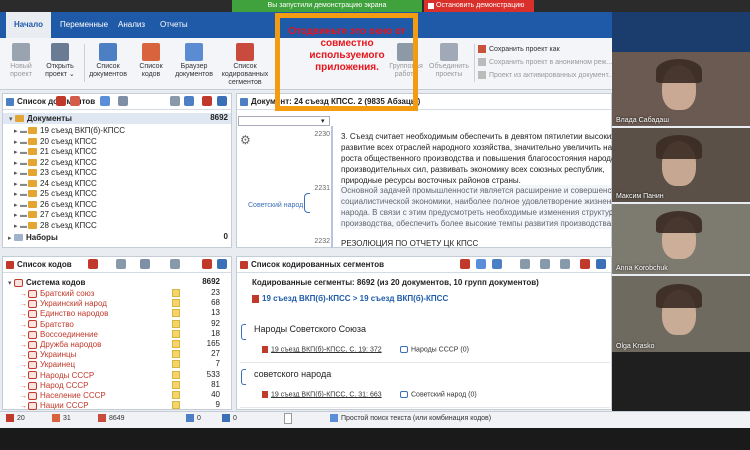  What do you see at coordinates (194, 63) in the screenshot?
I see `ribbon-button: Браузер документов` at bounding box center [194, 63].